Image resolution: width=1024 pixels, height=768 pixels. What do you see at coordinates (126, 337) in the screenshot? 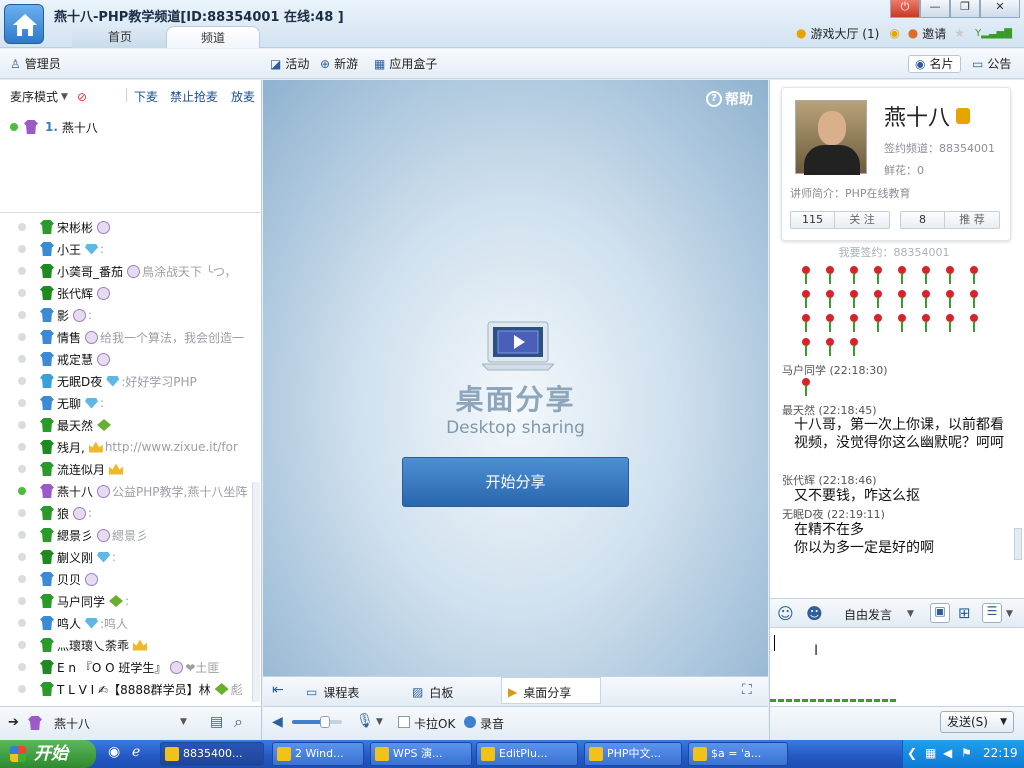
I see `user-list-item: 情售 给我一个算法，我会创造一` at bounding box center [126, 337].